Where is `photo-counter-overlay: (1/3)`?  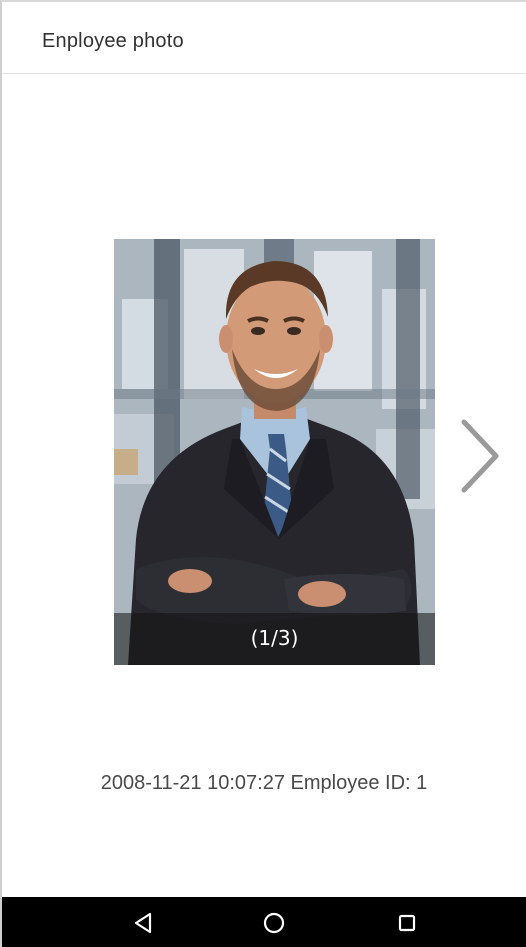
photo-counter-overlay: (1/3) is located at coordinates (274, 639).